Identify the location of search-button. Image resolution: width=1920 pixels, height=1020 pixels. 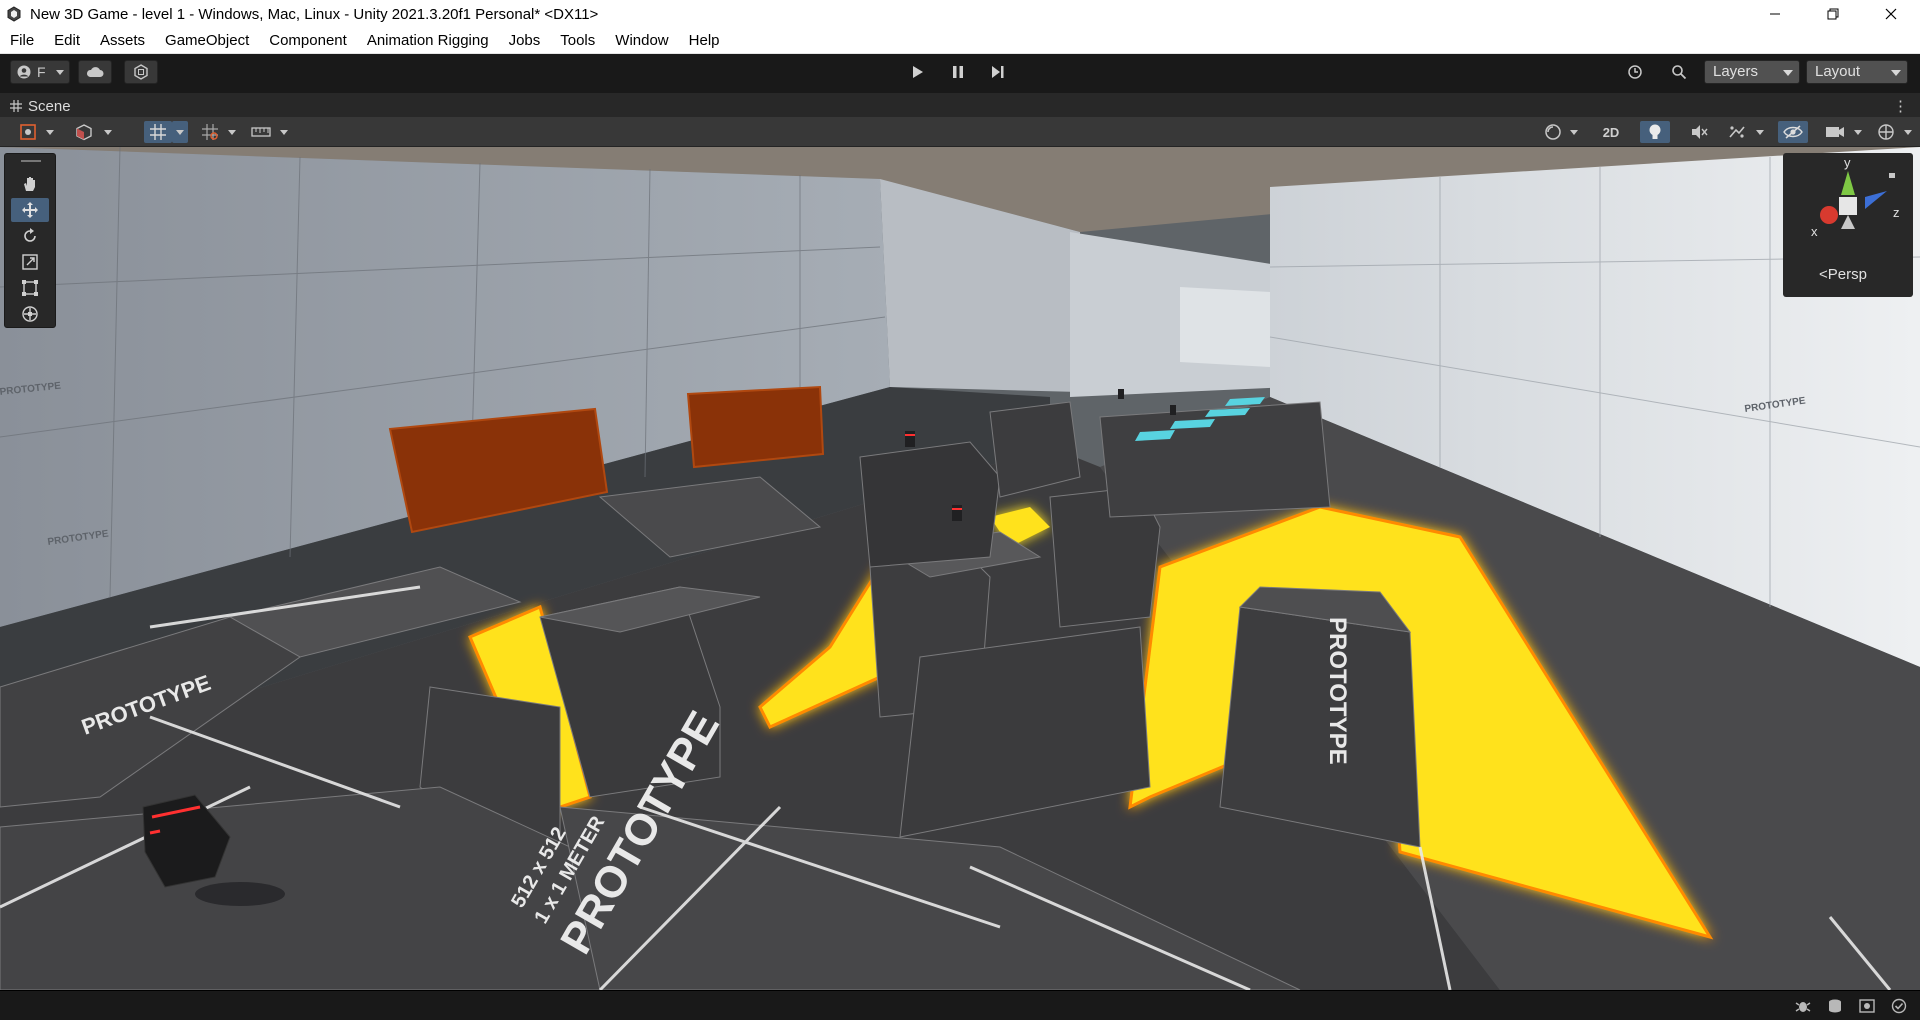
(1679, 72).